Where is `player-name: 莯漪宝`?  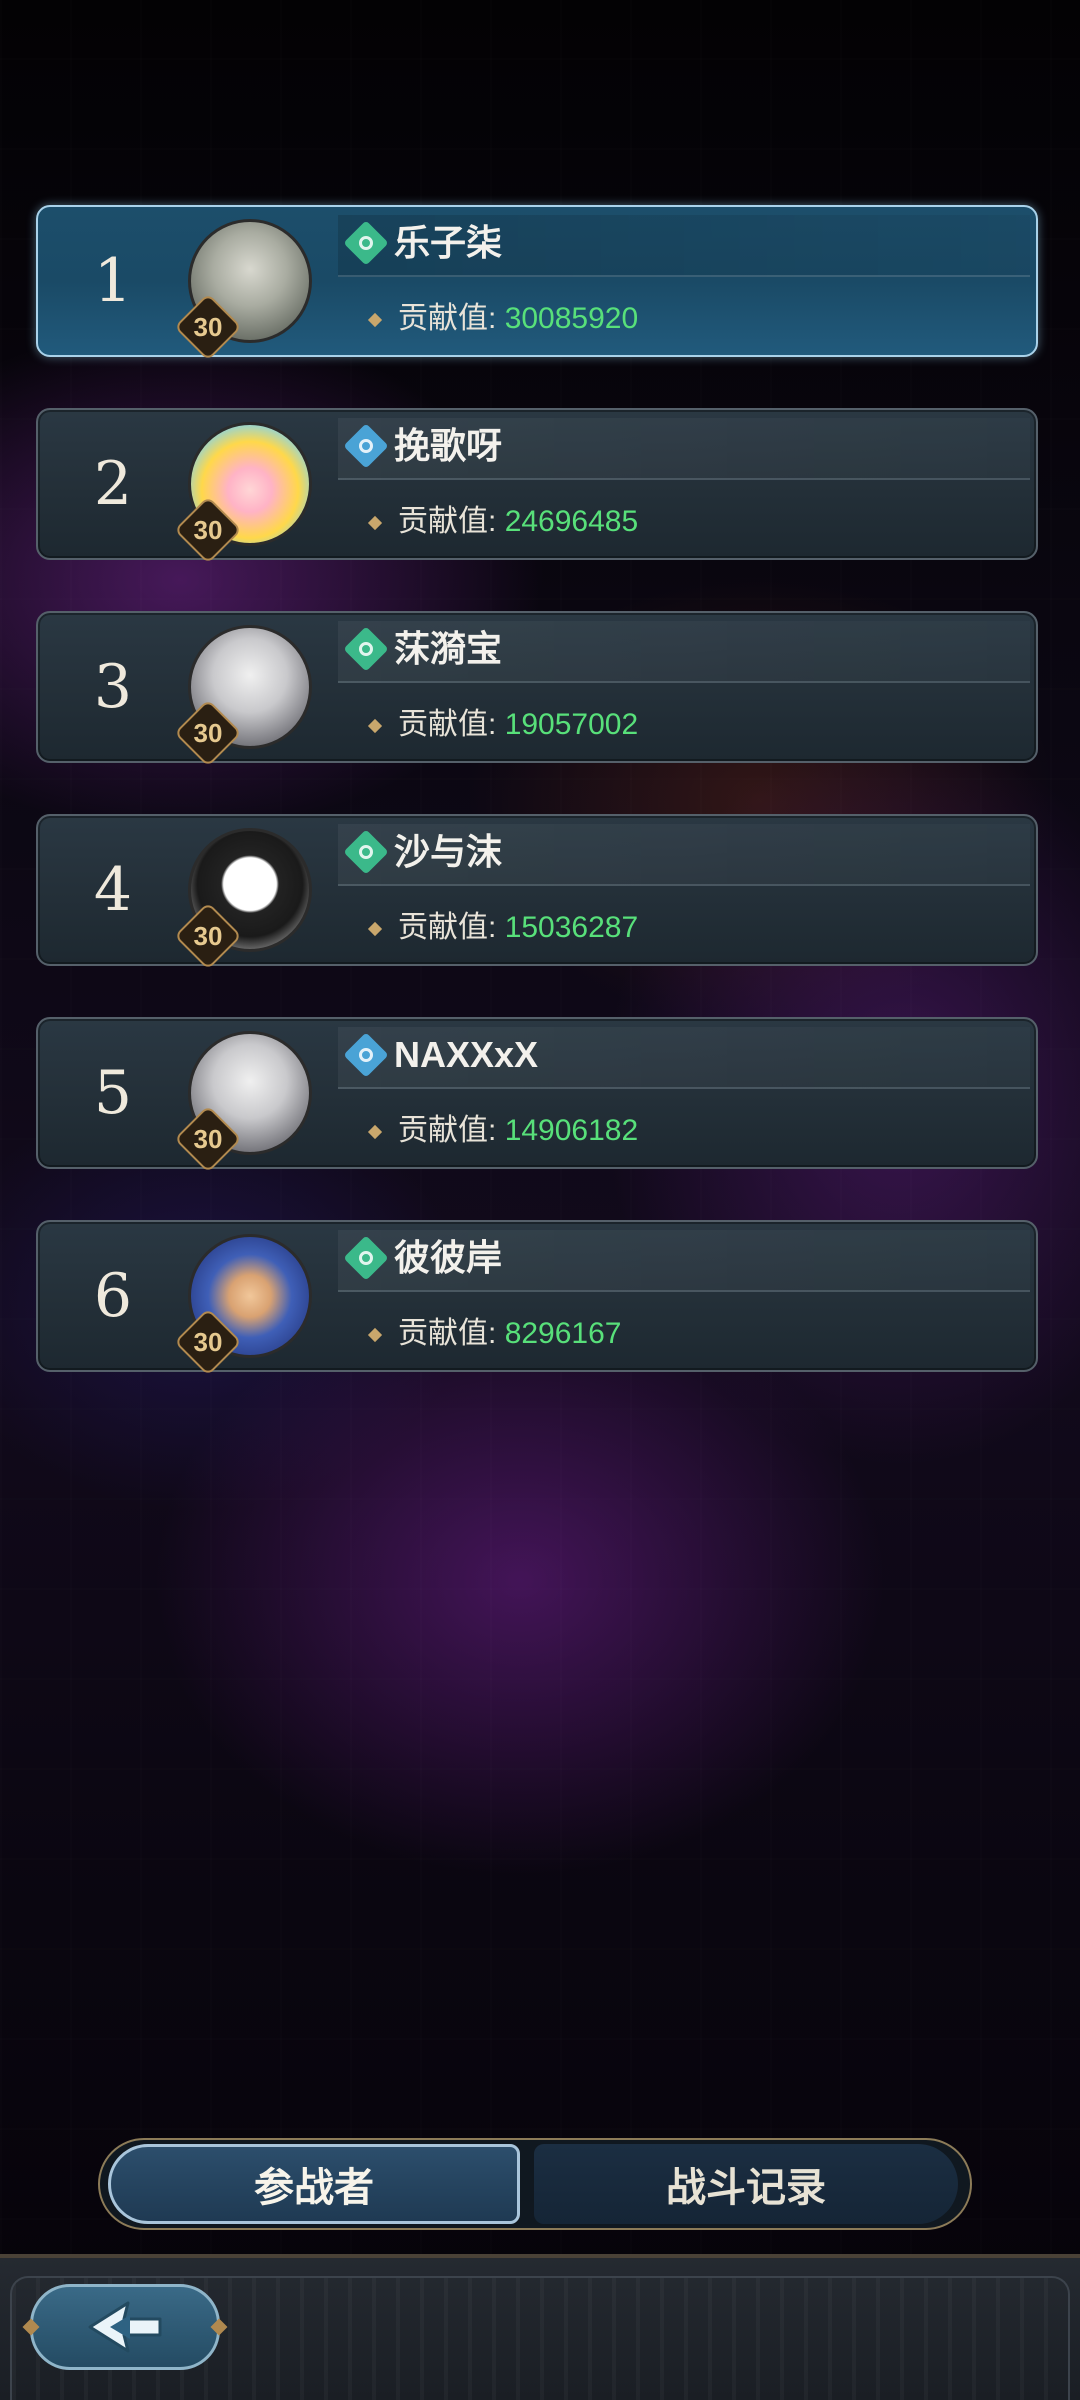 player-name: 莯漪宝 is located at coordinates (448, 648).